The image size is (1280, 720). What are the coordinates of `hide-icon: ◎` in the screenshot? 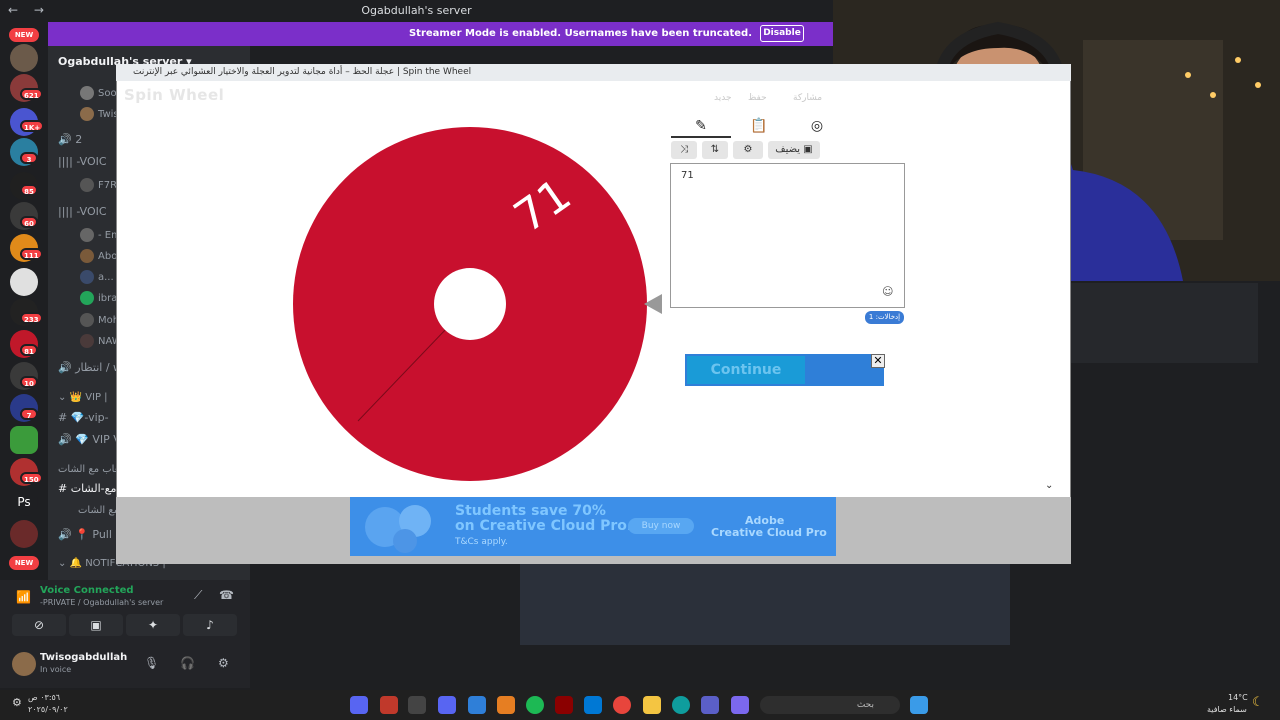 It's located at (817, 126).